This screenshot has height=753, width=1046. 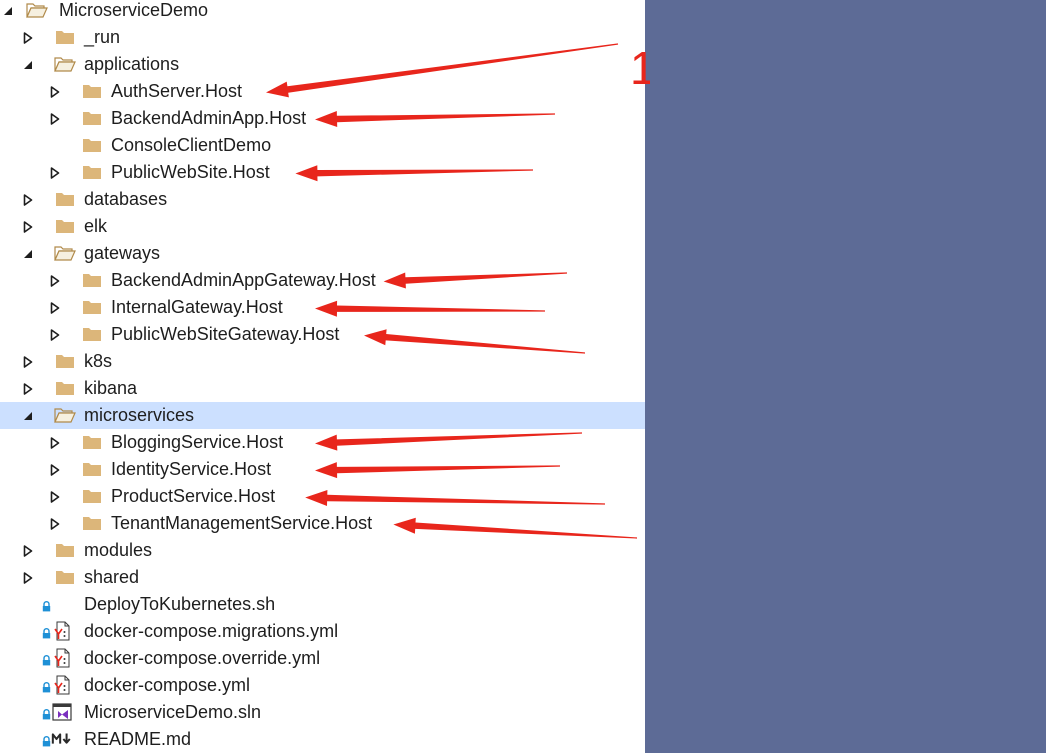 I want to click on tree-item-label: PublicWebSiteGateway.Host, so click(x=225, y=334).